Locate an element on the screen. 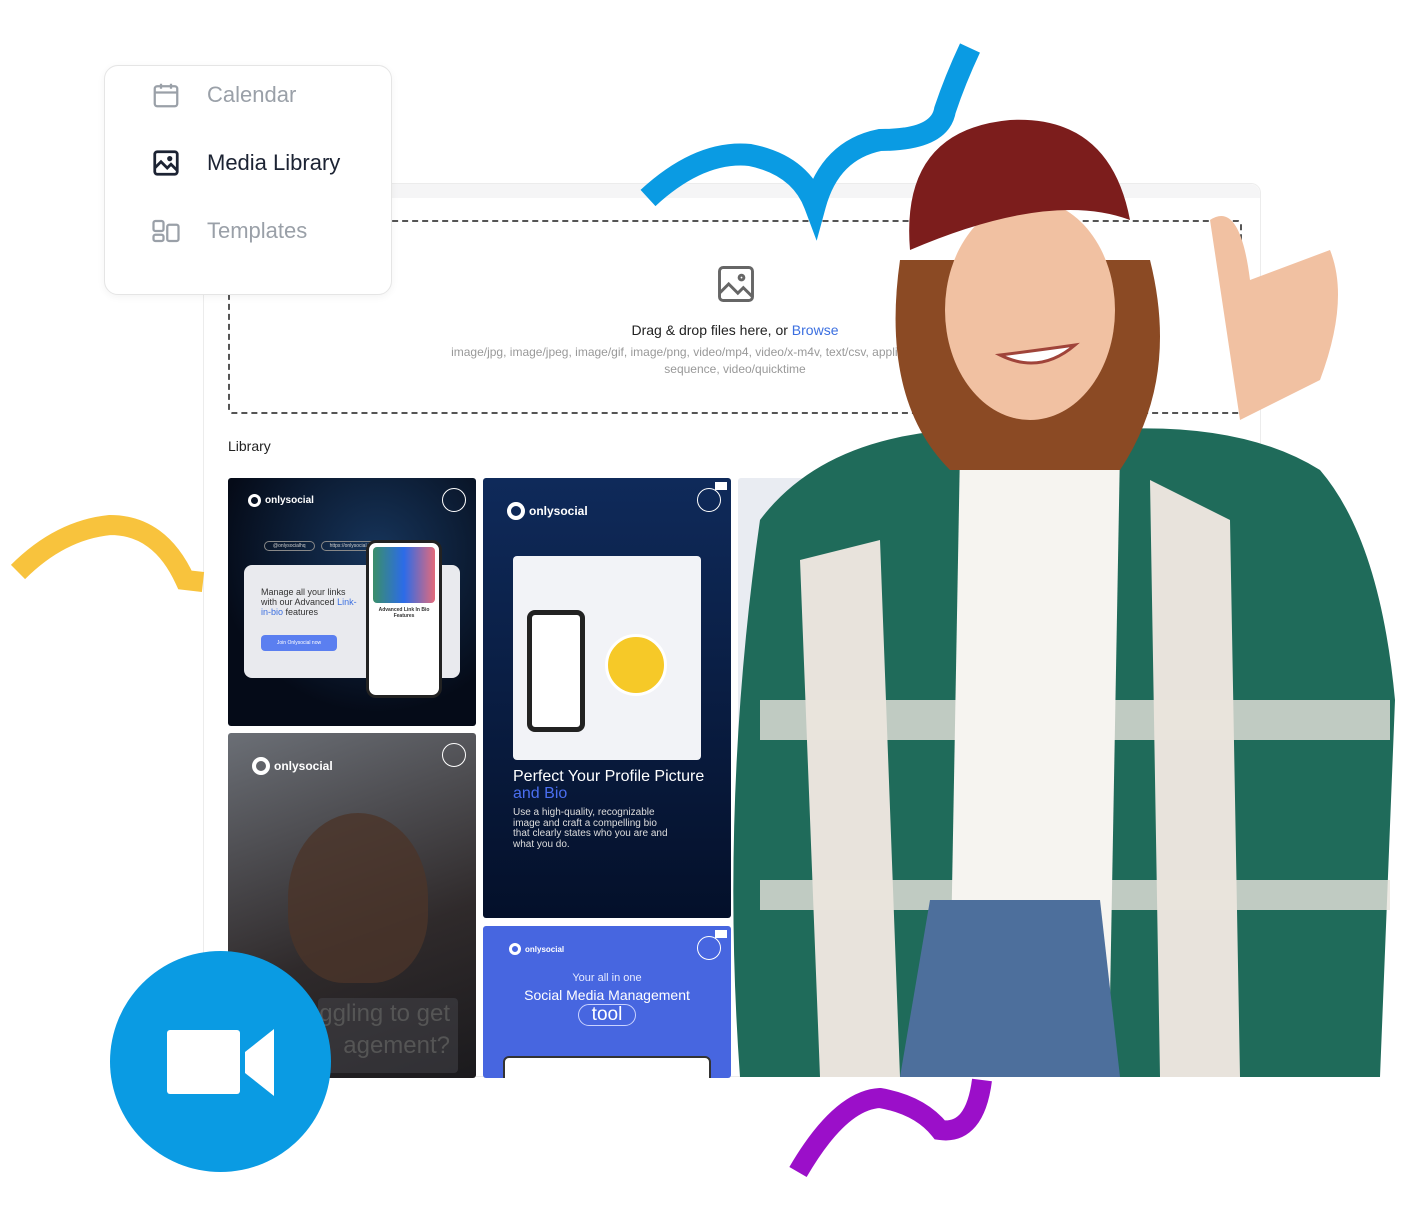 The height and width of the screenshot is (1222, 1425). accepted-types-line2: sequence, video/quicktime is located at coordinates (735, 369).